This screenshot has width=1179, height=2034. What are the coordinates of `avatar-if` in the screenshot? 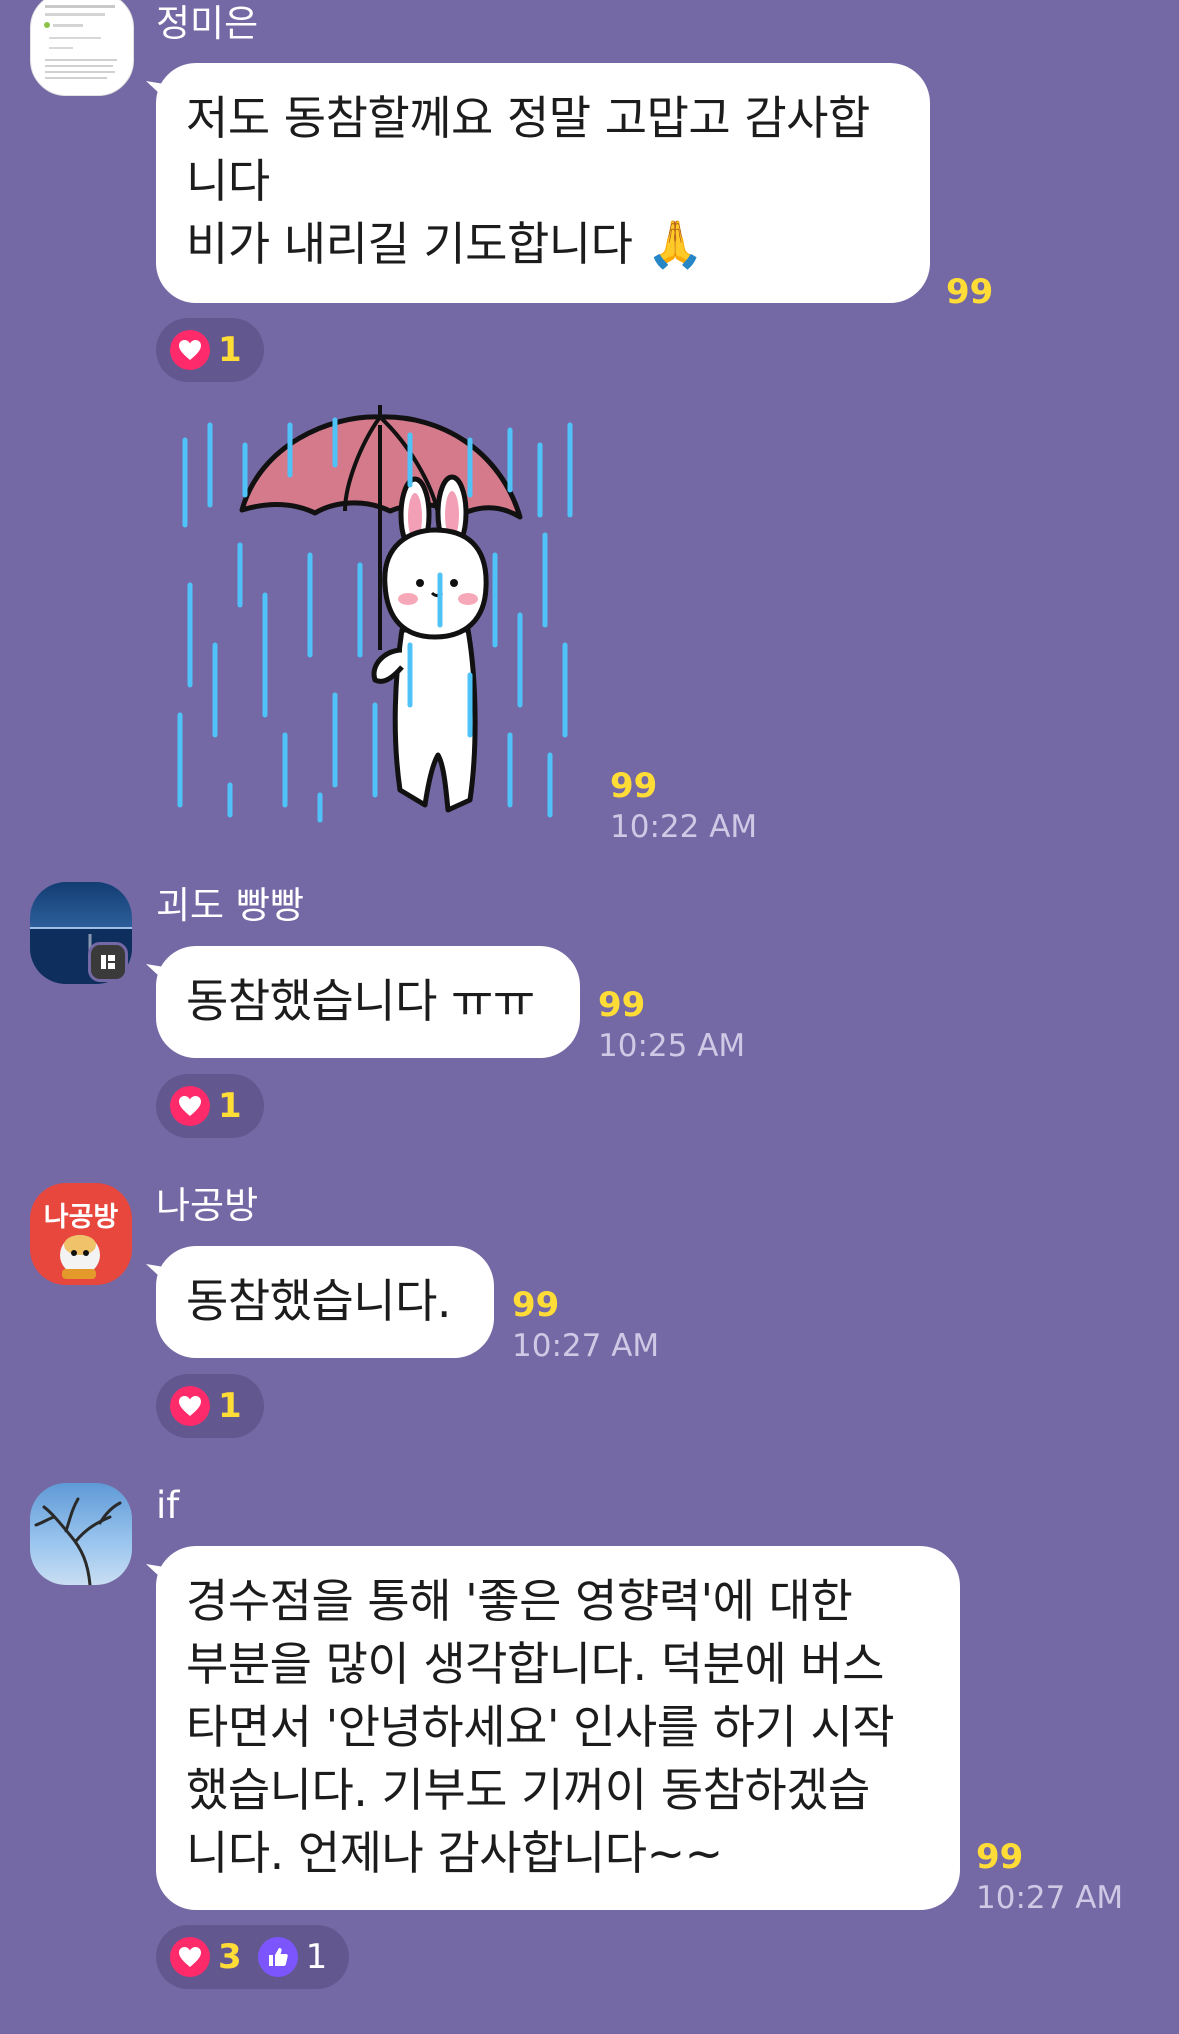 It's located at (81, 1534).